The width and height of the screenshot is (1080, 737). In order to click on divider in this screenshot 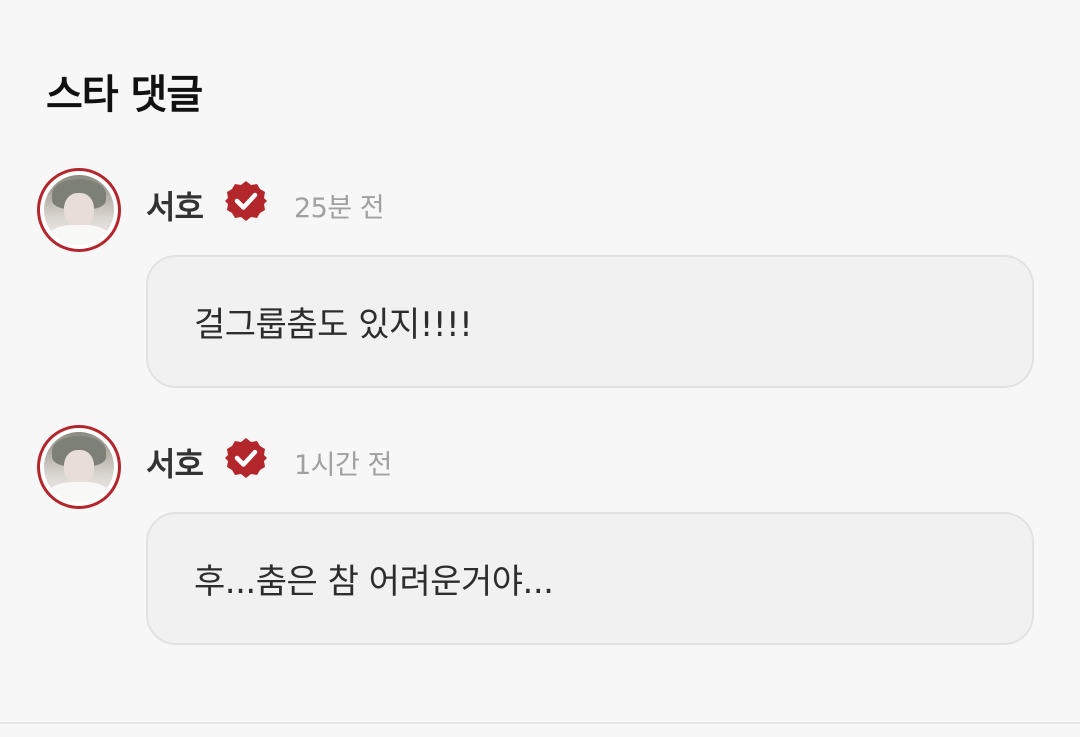, I will do `click(540, 723)`.